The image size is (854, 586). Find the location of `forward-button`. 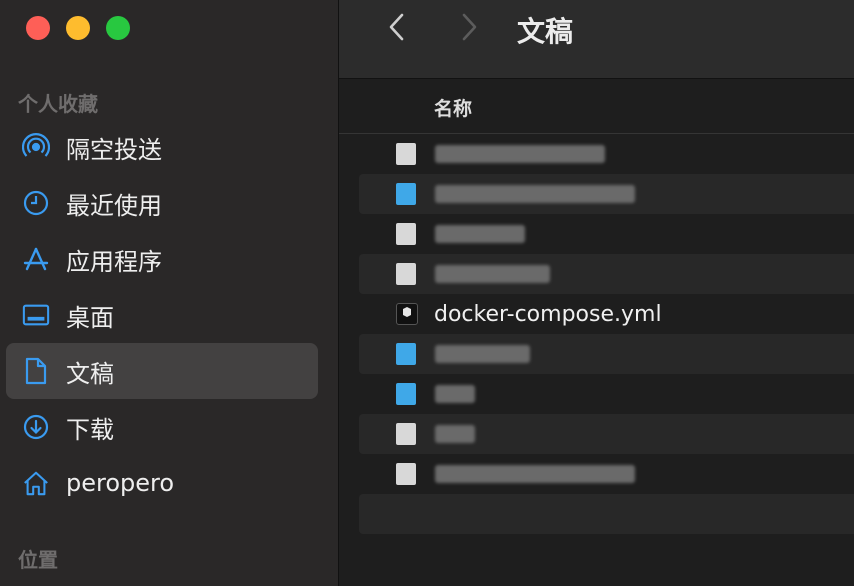

forward-button is located at coordinates (468, 27).